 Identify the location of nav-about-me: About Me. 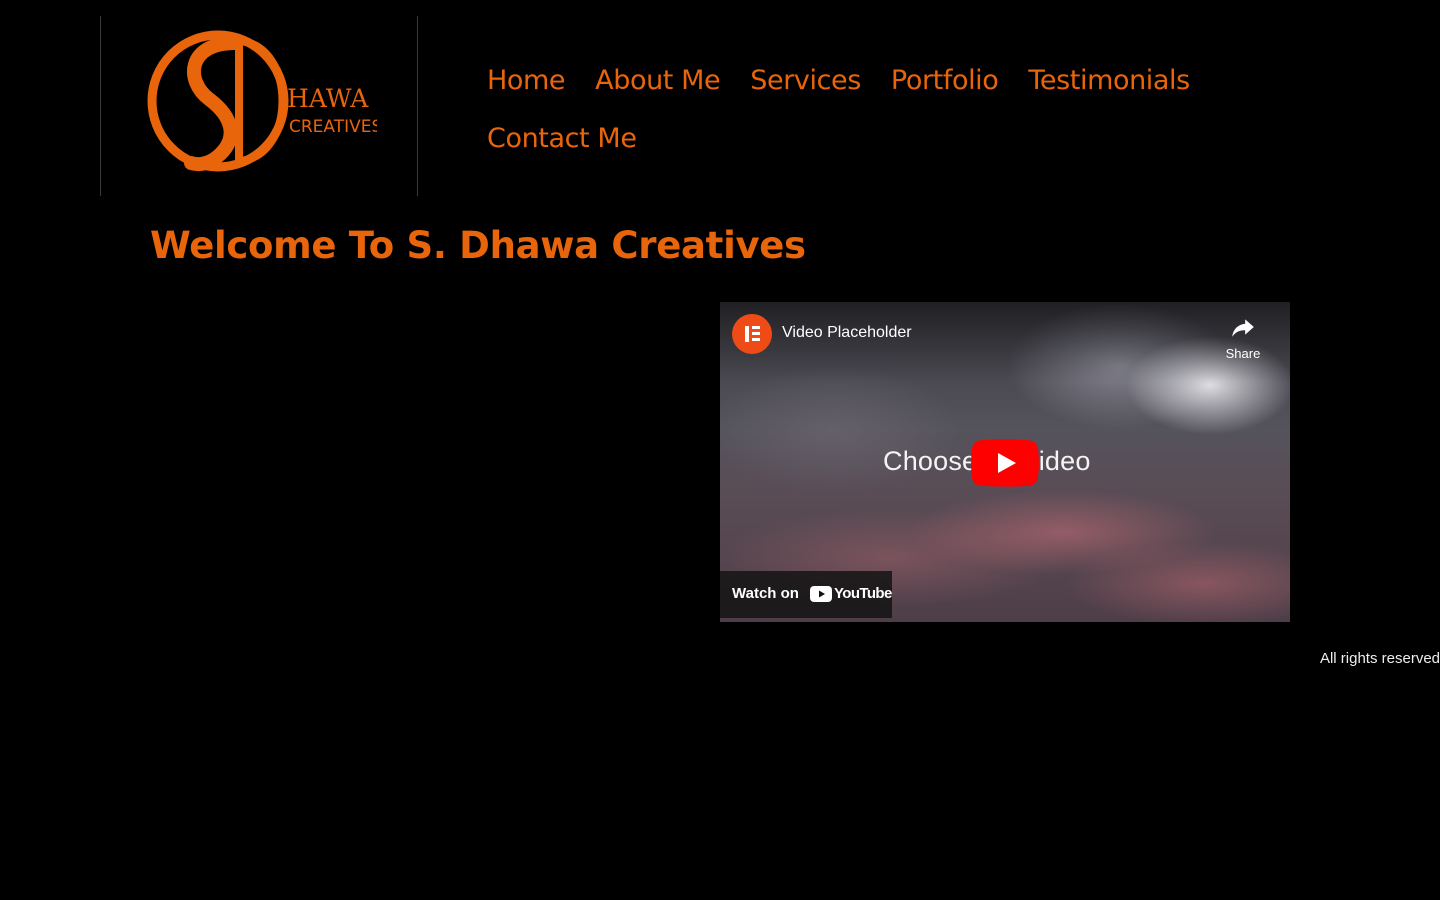
(658, 81).